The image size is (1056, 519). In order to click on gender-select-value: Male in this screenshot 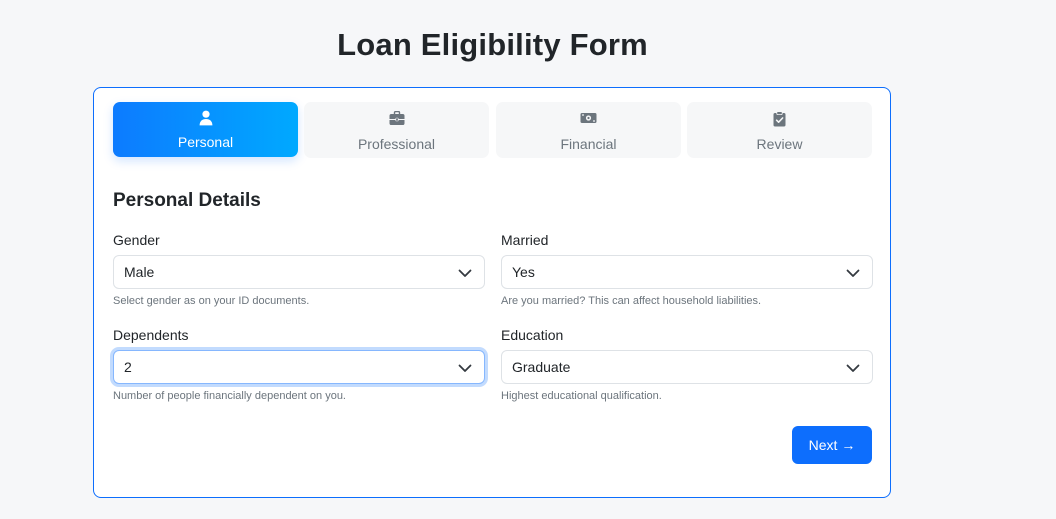, I will do `click(139, 272)`.